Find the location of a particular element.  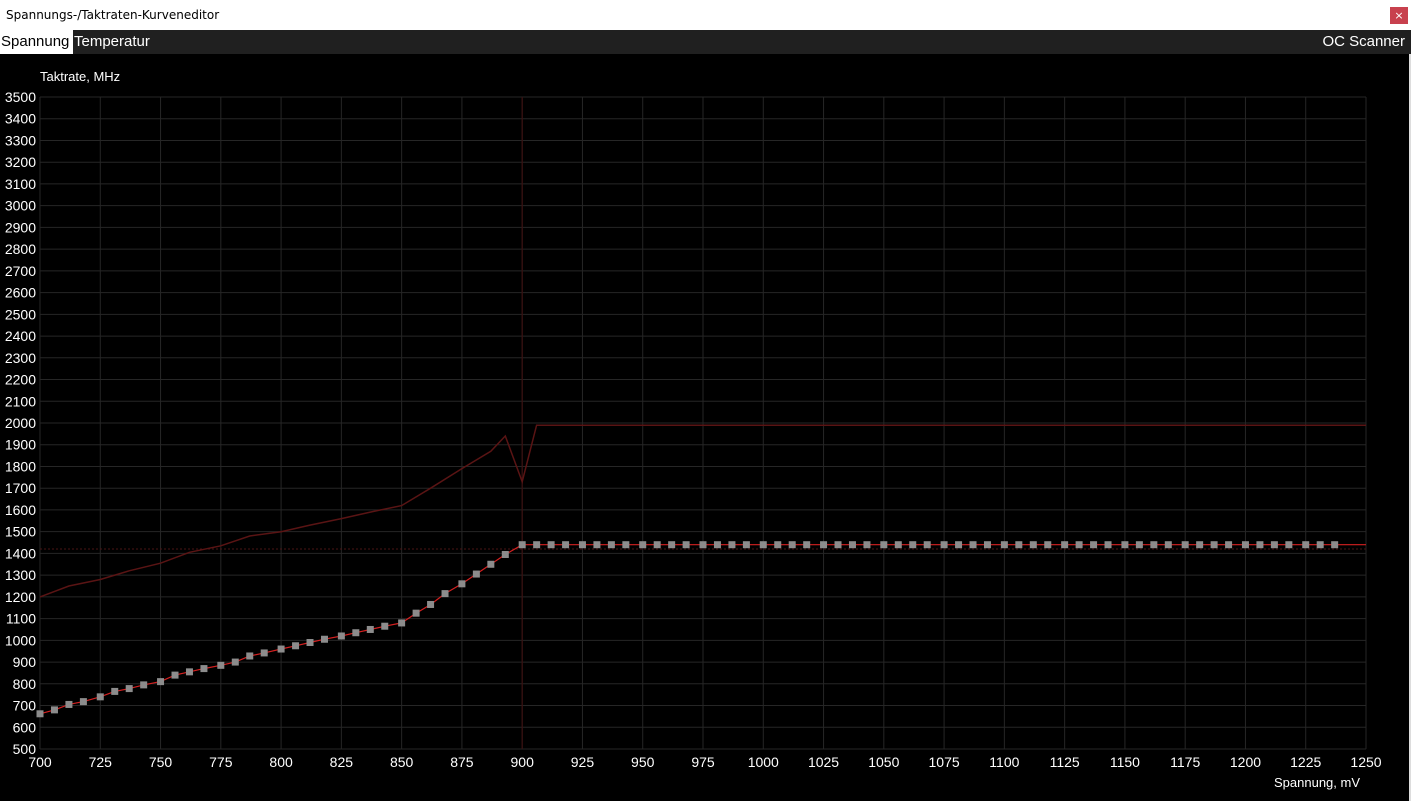

oc-scanner-button: OC Scanner is located at coordinates (1363, 42).